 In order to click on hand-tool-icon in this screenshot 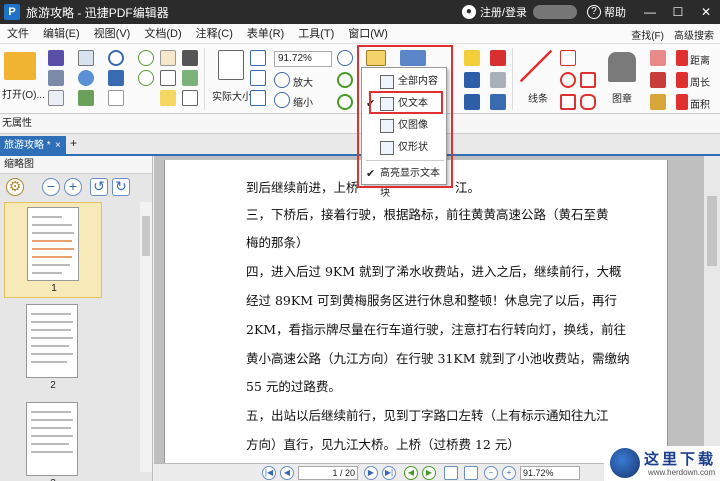, I will do `click(168, 58)`.